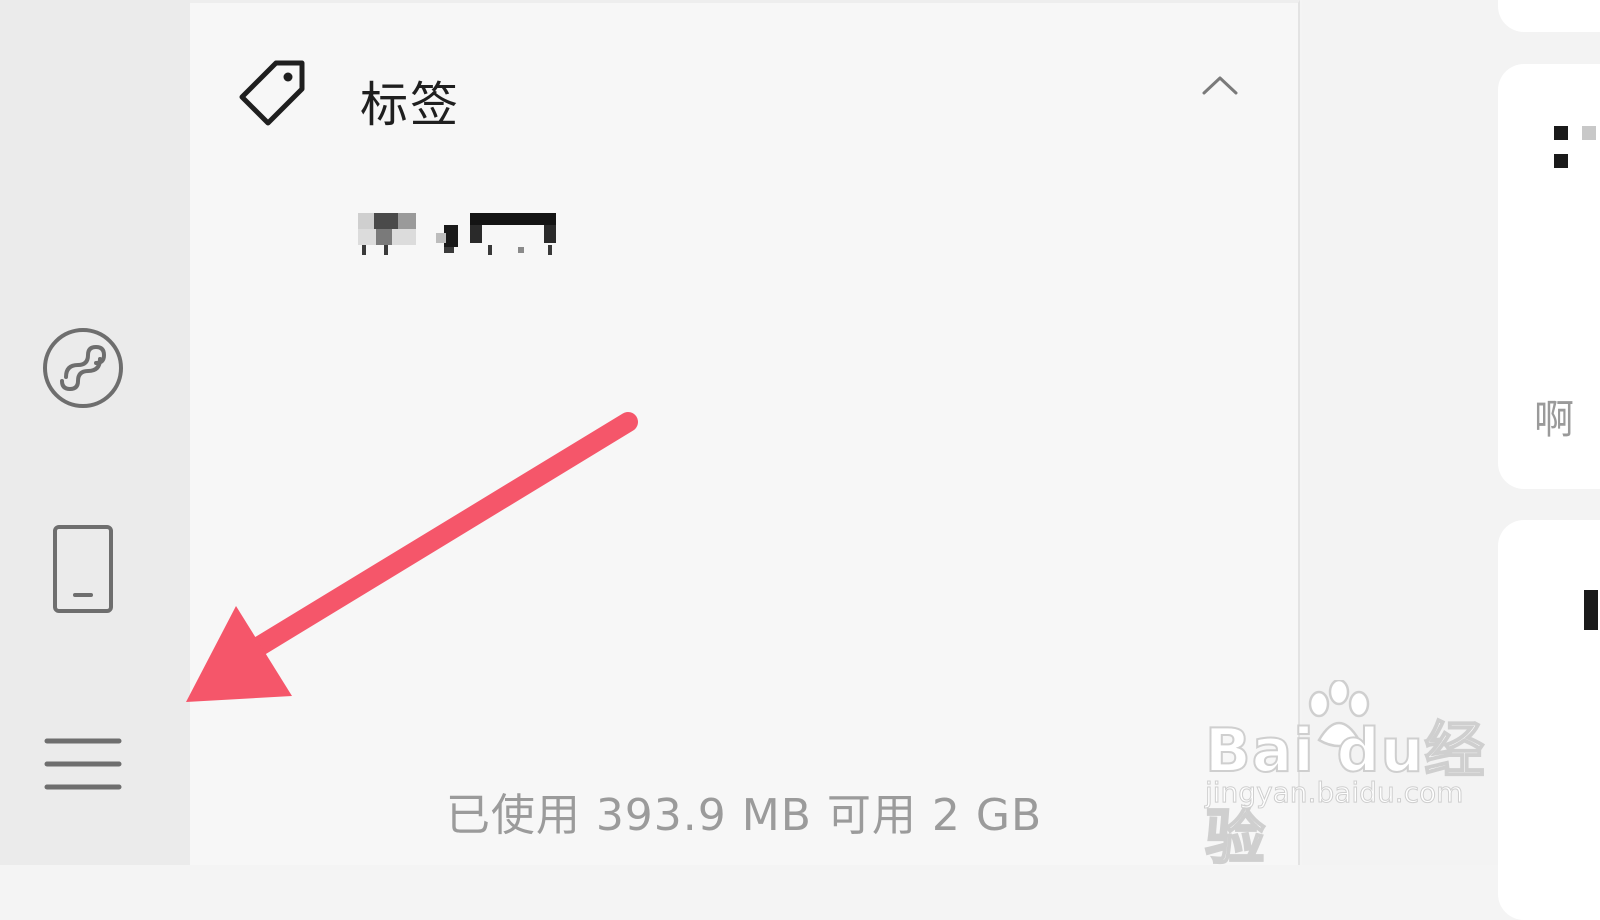 The width and height of the screenshot is (1600, 920). What do you see at coordinates (744, 815) in the screenshot?
I see `storage-usage: 已使用 393.9 MB 可用 2 GB` at bounding box center [744, 815].